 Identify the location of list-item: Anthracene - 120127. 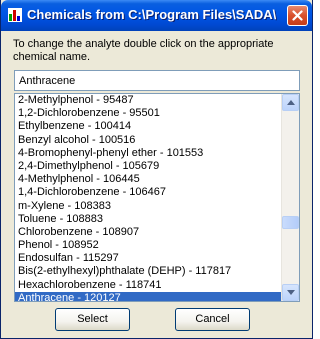
(148, 296).